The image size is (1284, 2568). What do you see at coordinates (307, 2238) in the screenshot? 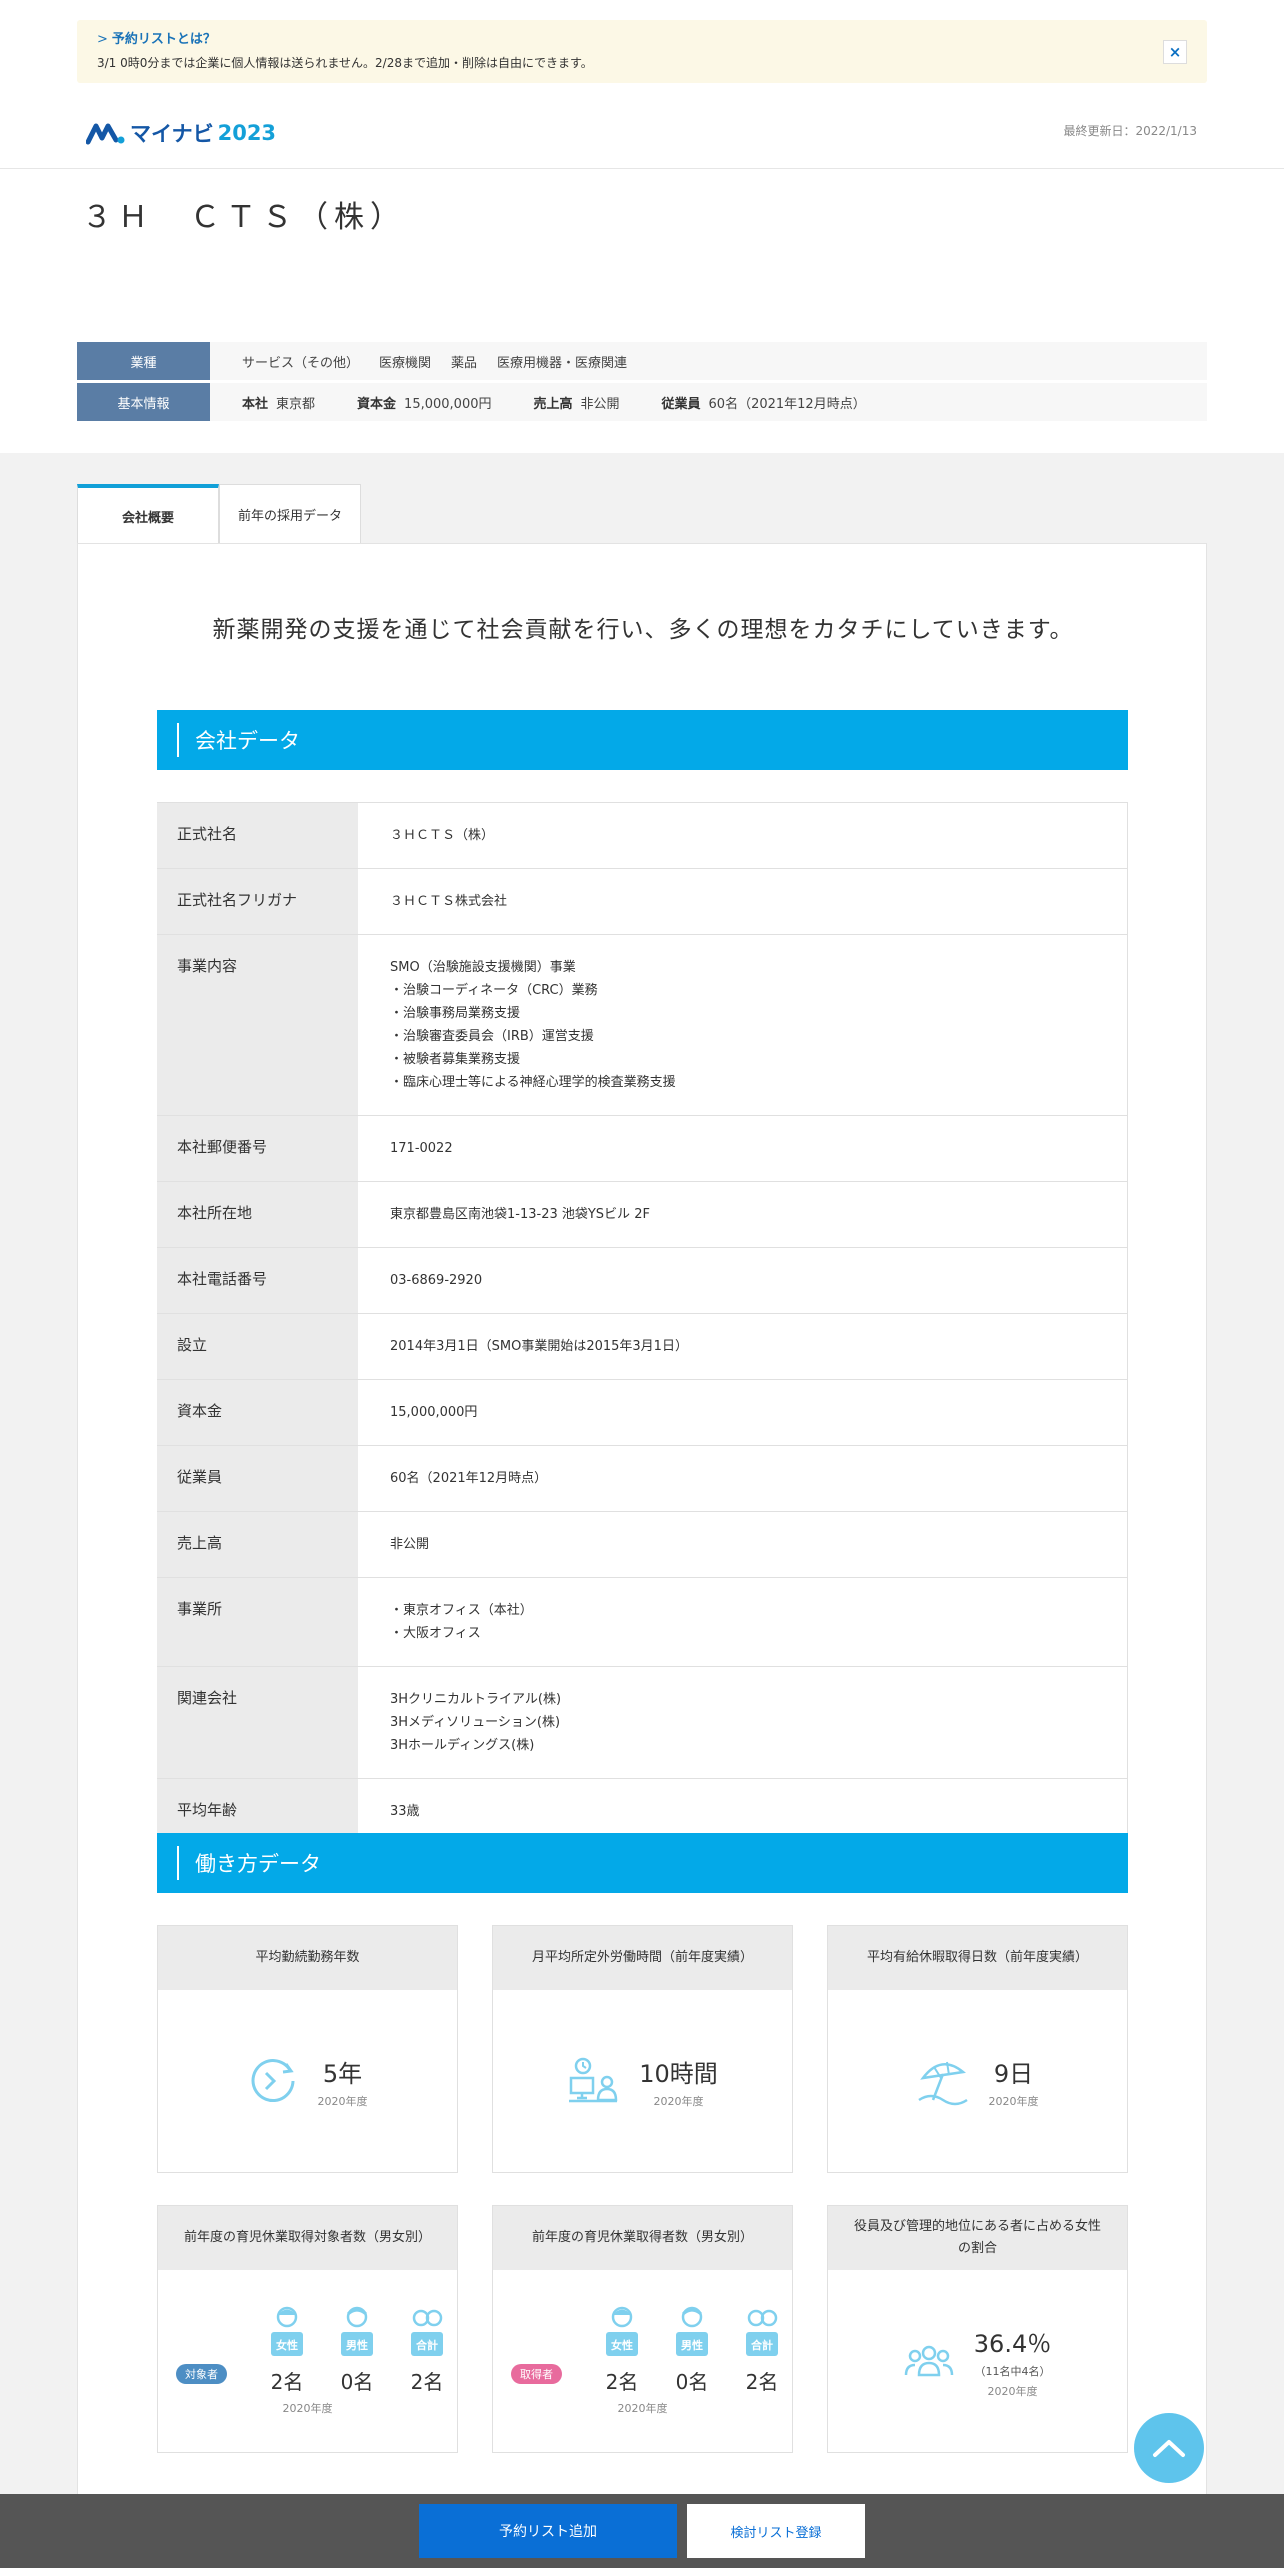
I see `card-heading: 前年度の育児休業取得対象者数（男女別）` at bounding box center [307, 2238].